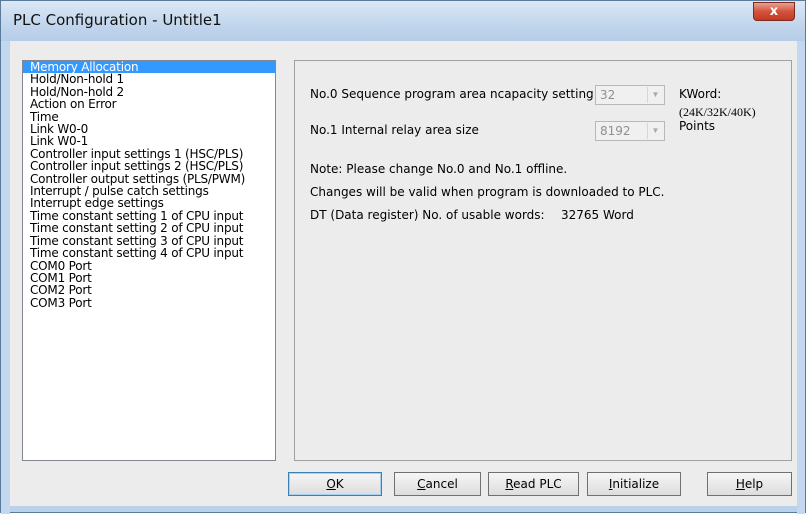  I want to click on initialize-label: nitialize, so click(636, 484).